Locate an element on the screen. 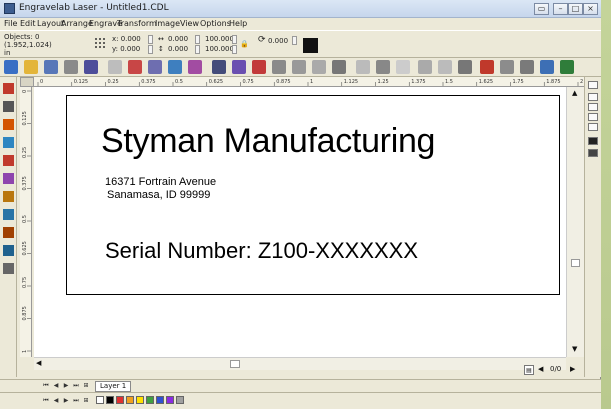 The image size is (611, 409). save-icon is located at coordinates (51, 67).